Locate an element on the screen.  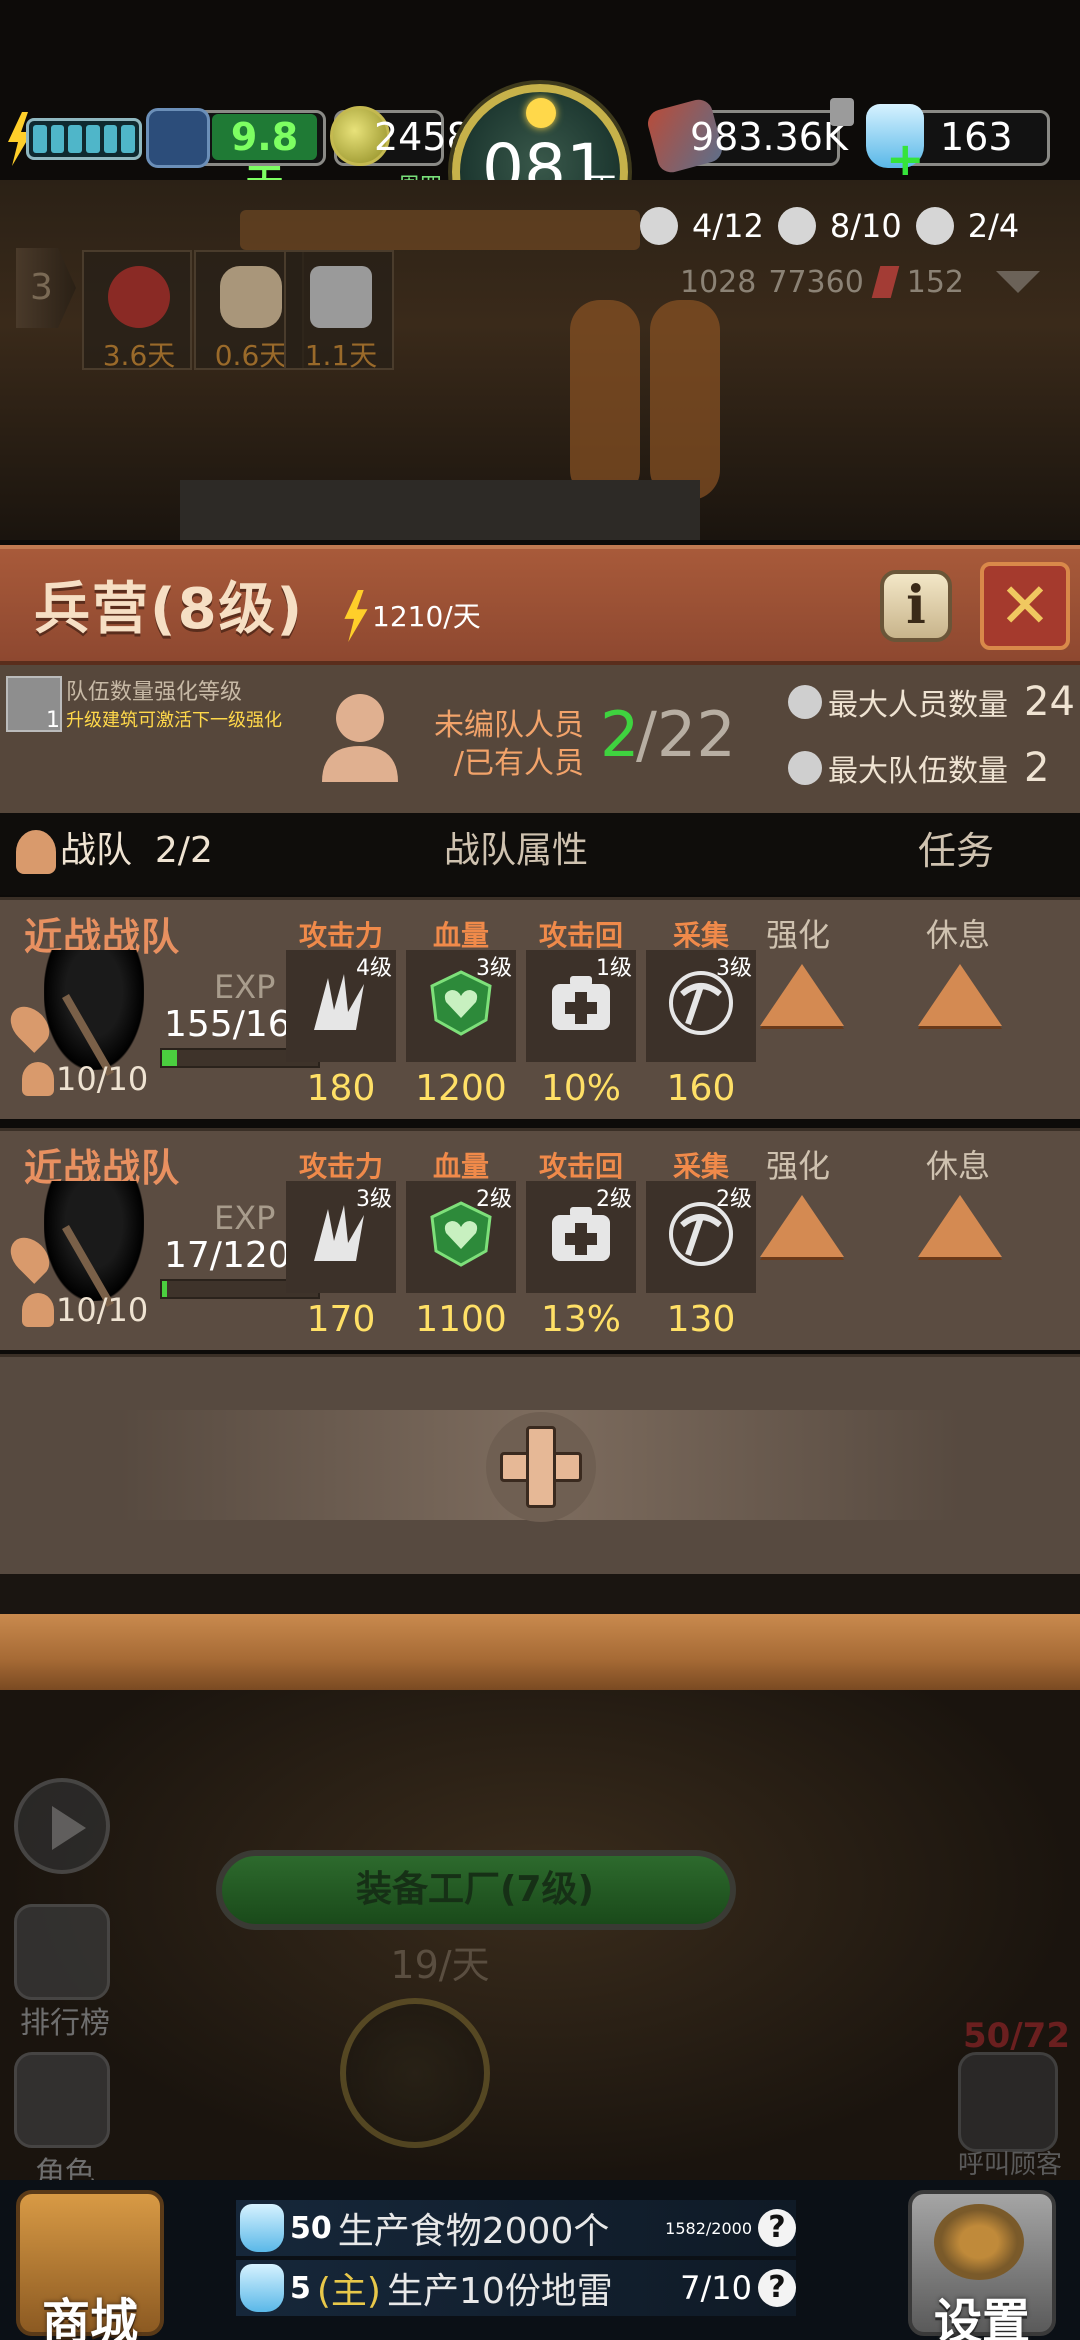
ranking-label: 排行榜 is located at coordinates (65, 2023).